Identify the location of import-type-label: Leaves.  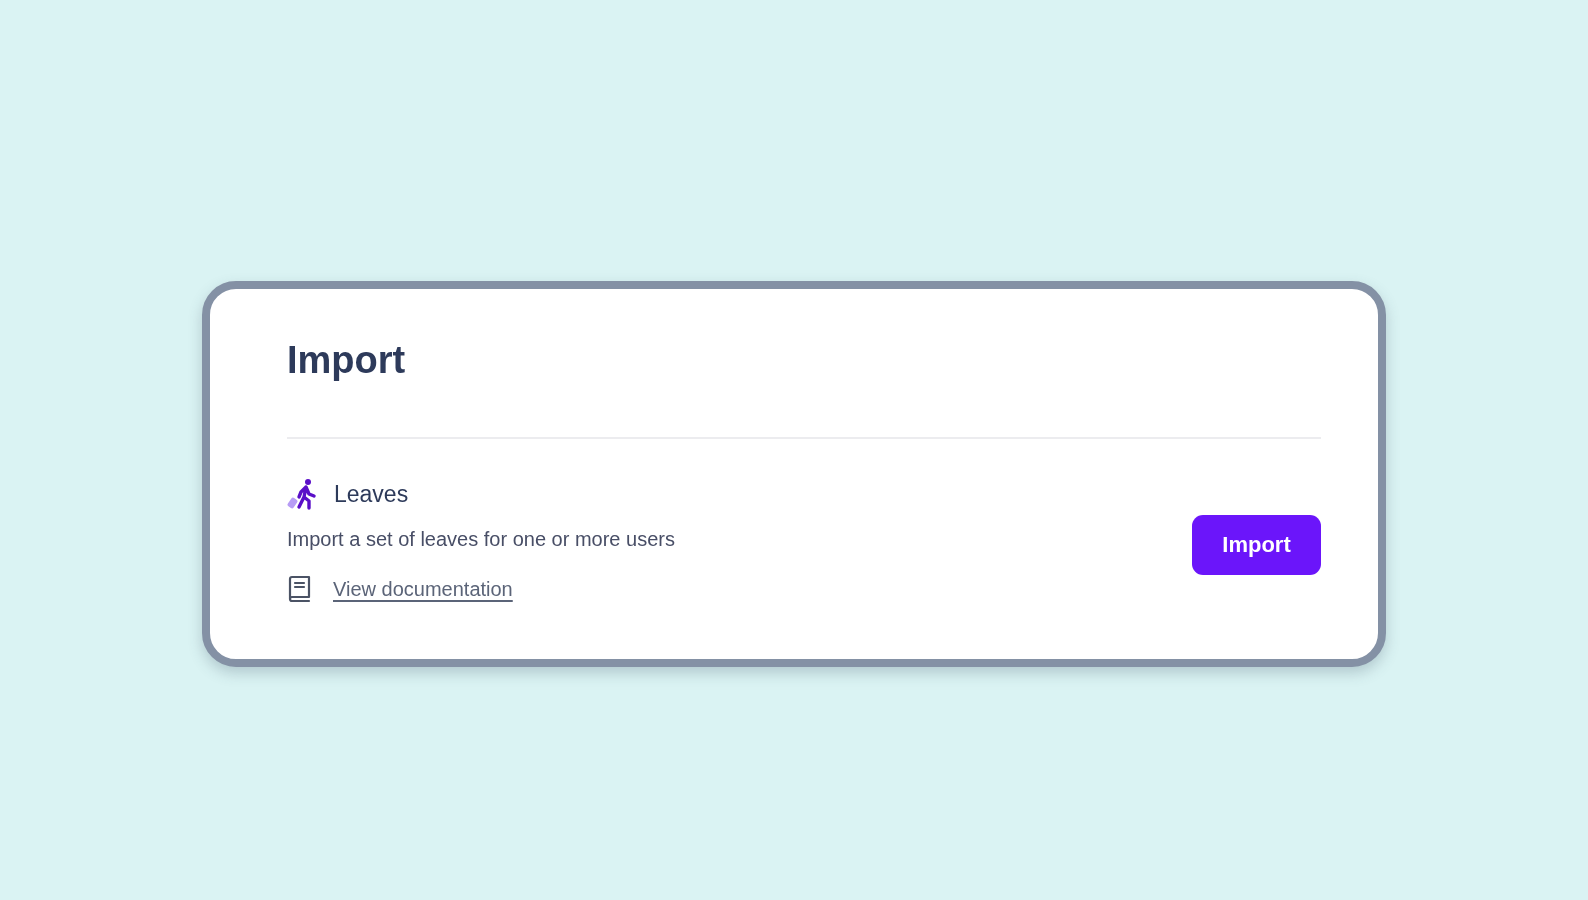
(371, 494).